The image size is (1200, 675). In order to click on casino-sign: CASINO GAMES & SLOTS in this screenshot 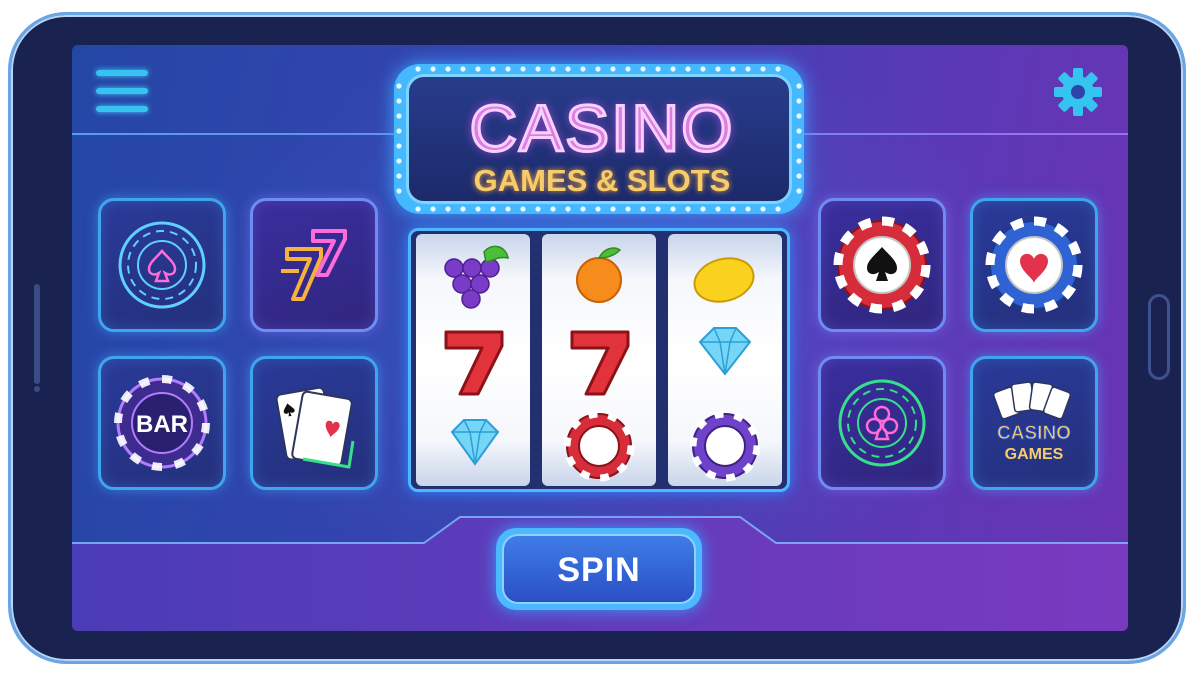, I will do `click(599, 139)`.